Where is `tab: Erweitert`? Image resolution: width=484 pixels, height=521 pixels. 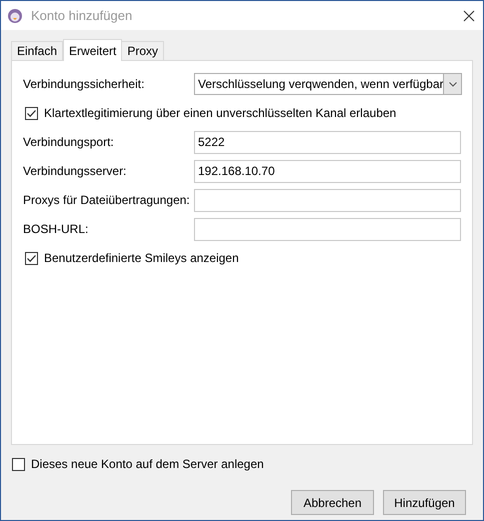 tab: Erweitert is located at coordinates (92, 50).